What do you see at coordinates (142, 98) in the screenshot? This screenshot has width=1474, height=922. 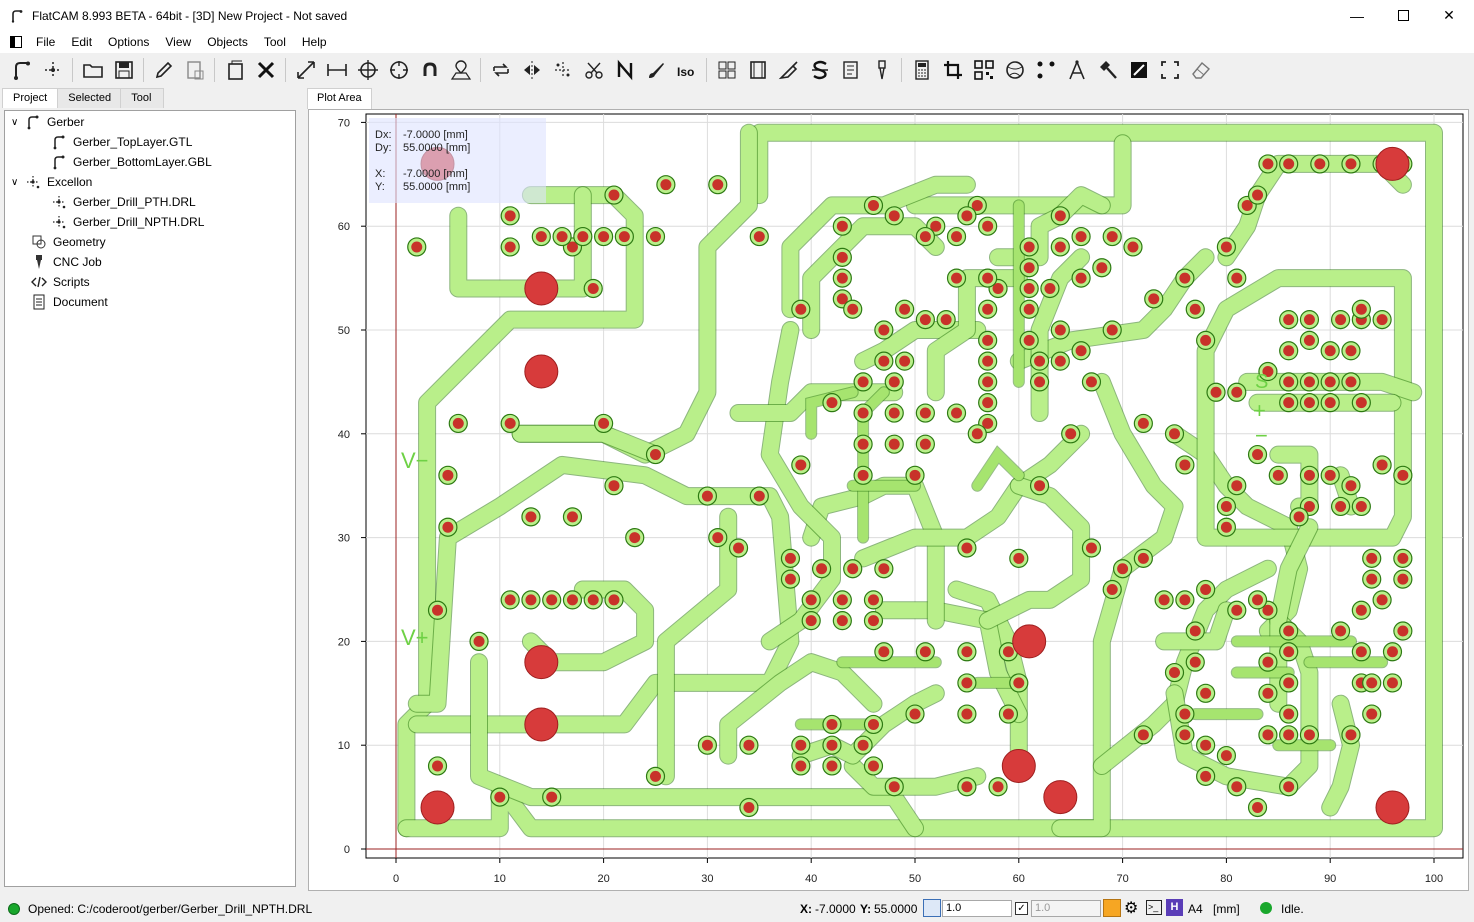 I see `tab-tool: Tool` at bounding box center [142, 98].